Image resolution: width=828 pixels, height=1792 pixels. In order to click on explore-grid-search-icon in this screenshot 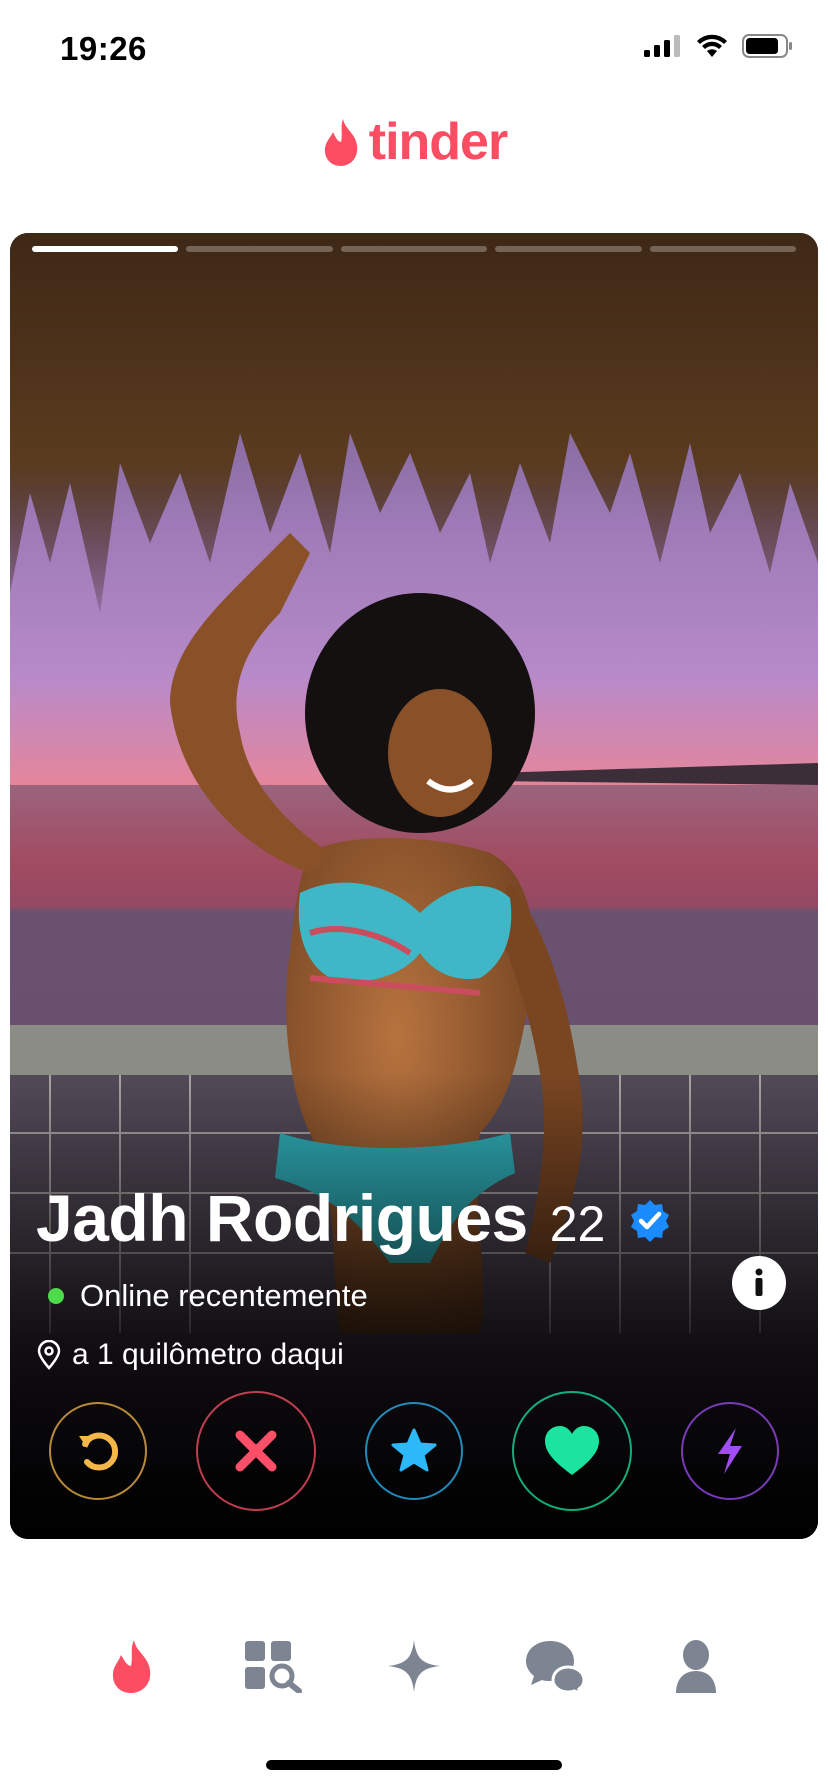, I will do `click(274, 1667)`.